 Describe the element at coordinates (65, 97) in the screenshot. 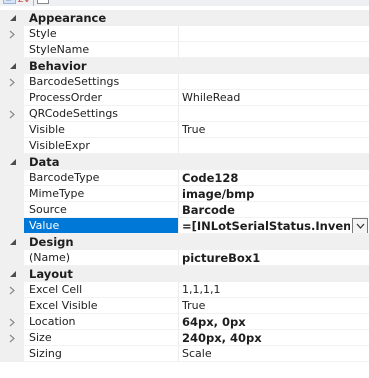

I see `property-name: ProcessOrder` at that location.